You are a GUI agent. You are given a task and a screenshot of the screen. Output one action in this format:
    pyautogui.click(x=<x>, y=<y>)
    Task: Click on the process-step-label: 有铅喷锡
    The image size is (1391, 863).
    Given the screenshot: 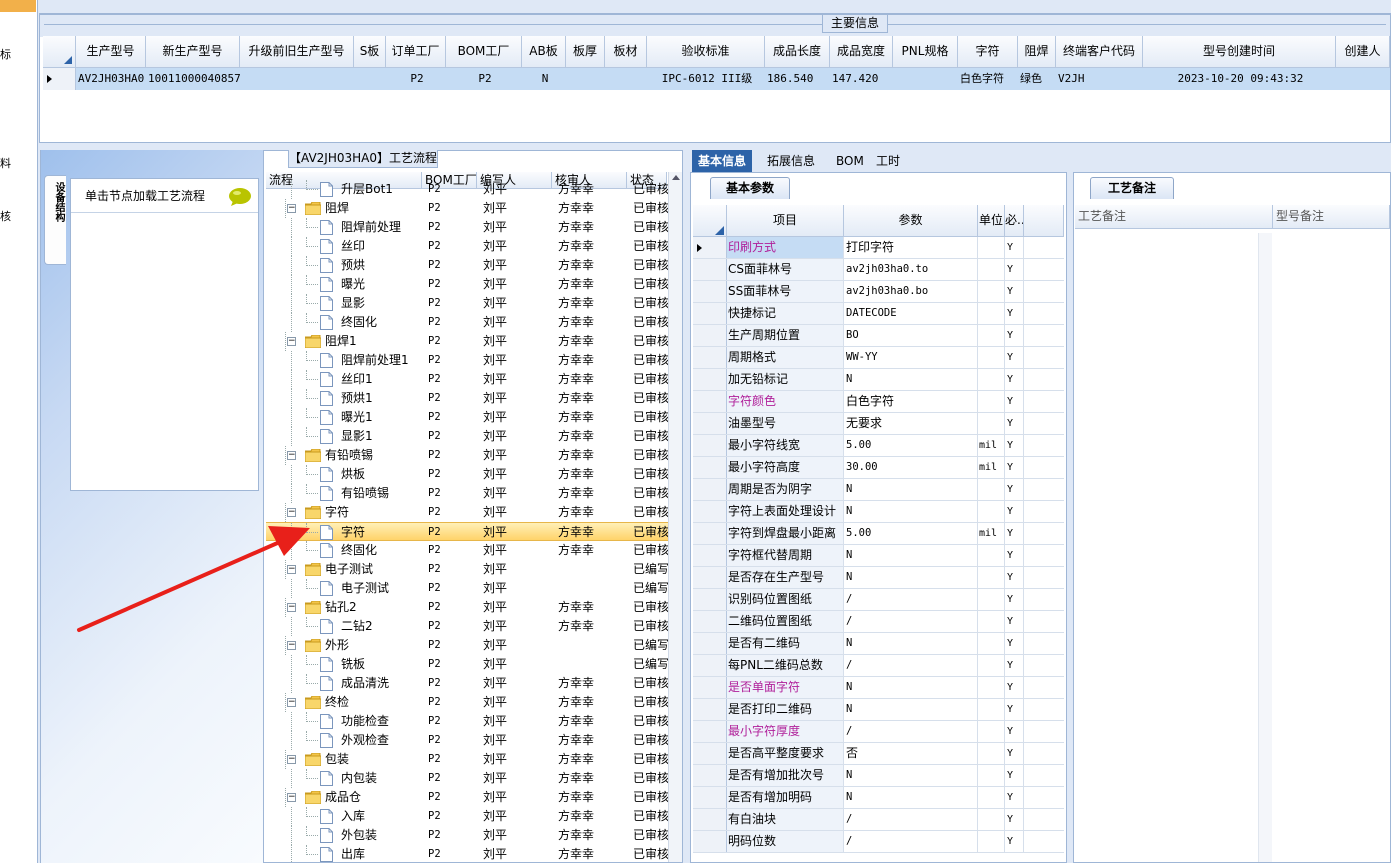 What is the action you would take?
    pyautogui.click(x=349, y=455)
    